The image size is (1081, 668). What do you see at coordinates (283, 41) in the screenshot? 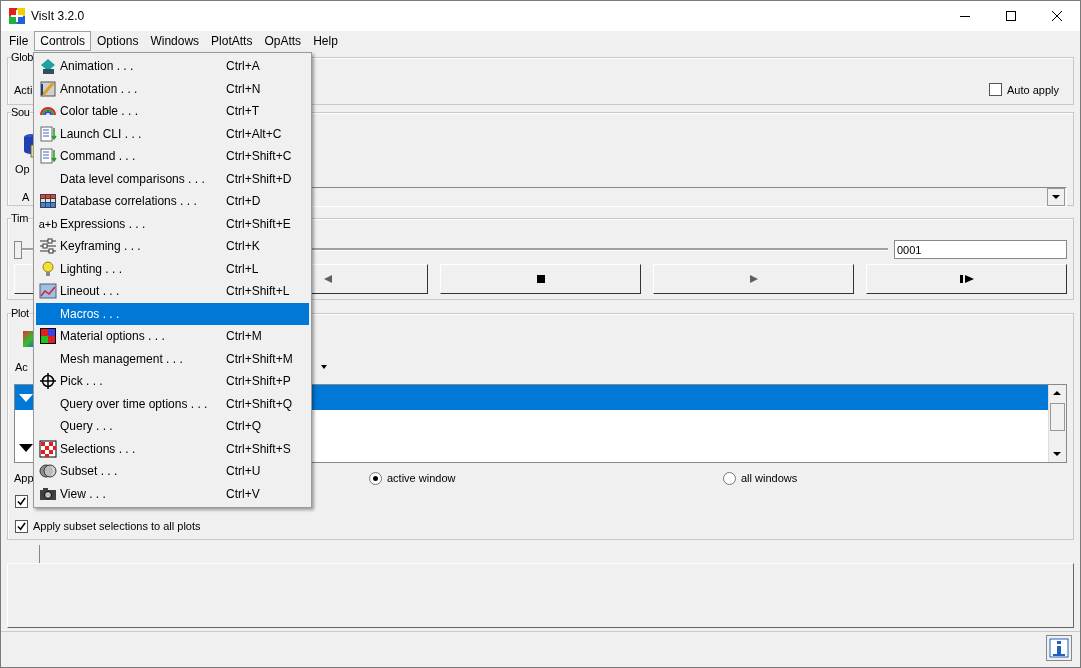
I see `menu-item: OpAtts` at bounding box center [283, 41].